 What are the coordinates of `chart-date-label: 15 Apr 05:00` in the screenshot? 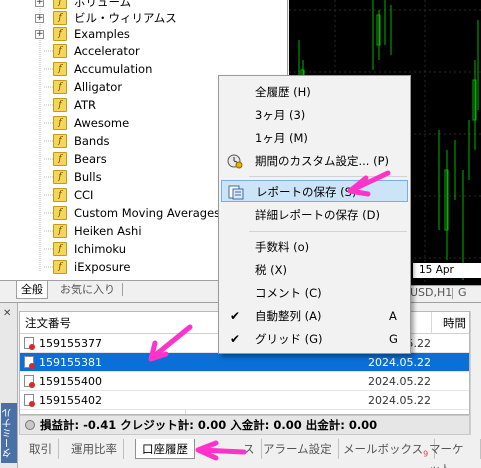 It's located at (447, 274).